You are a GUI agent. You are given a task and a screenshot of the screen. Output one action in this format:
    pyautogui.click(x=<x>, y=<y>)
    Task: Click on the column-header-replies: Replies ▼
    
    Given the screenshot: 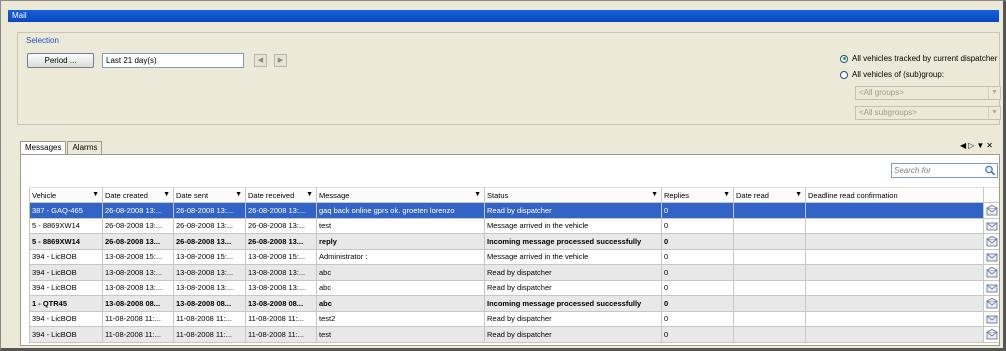 What is the action you would take?
    pyautogui.click(x=697, y=195)
    